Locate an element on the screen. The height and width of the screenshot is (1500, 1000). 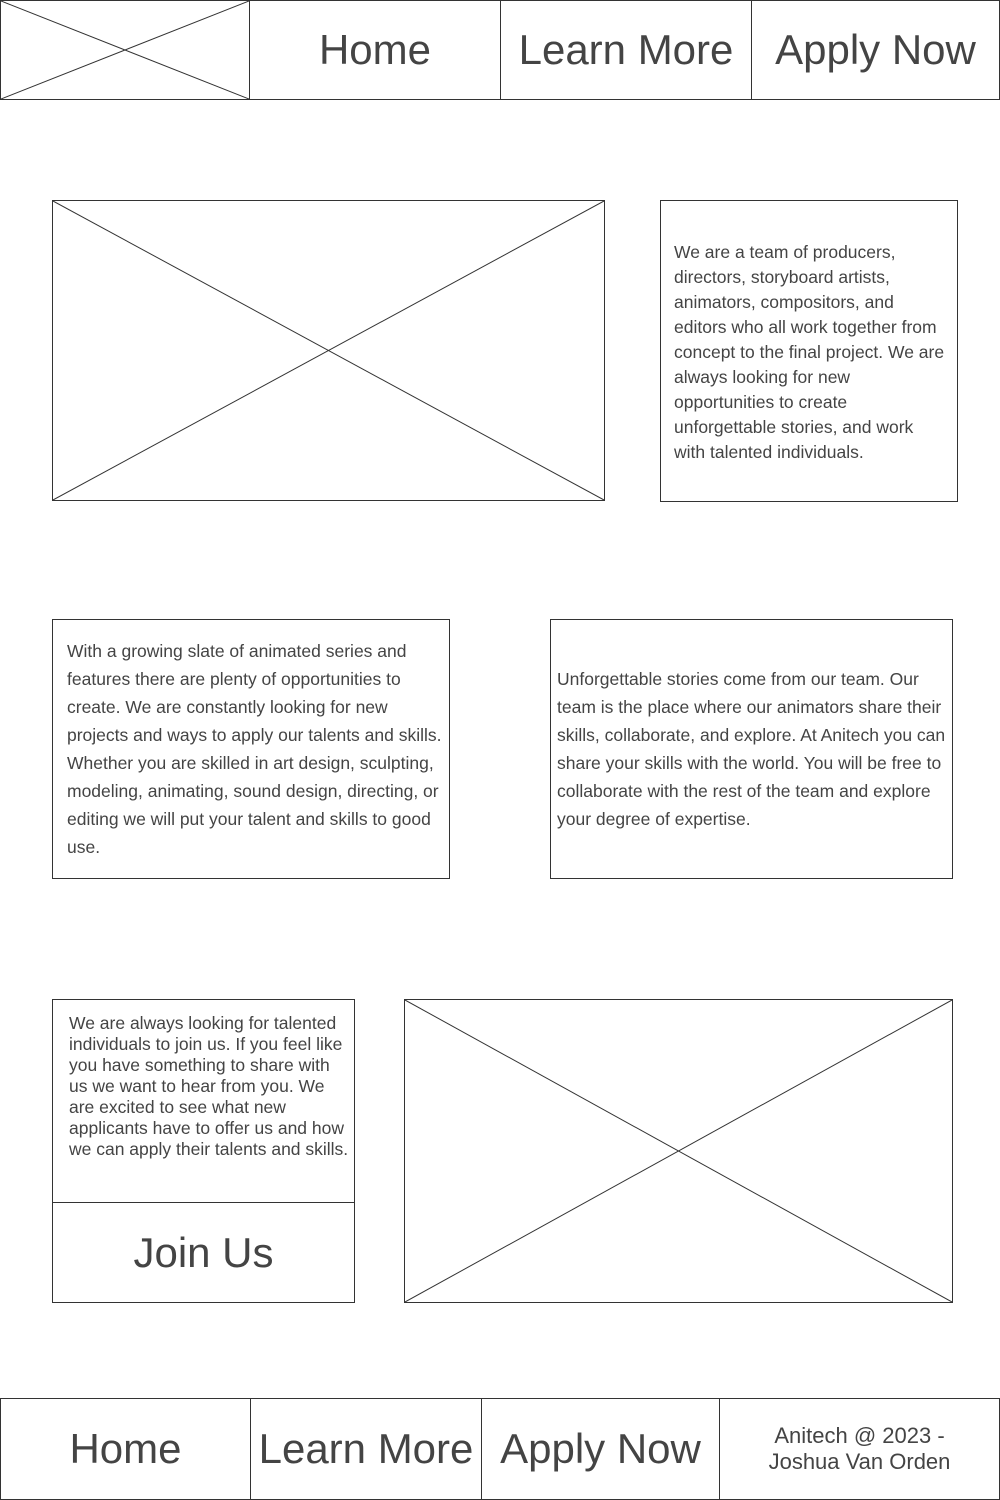
nav-learn-more: Learn More is located at coordinates (626, 50).